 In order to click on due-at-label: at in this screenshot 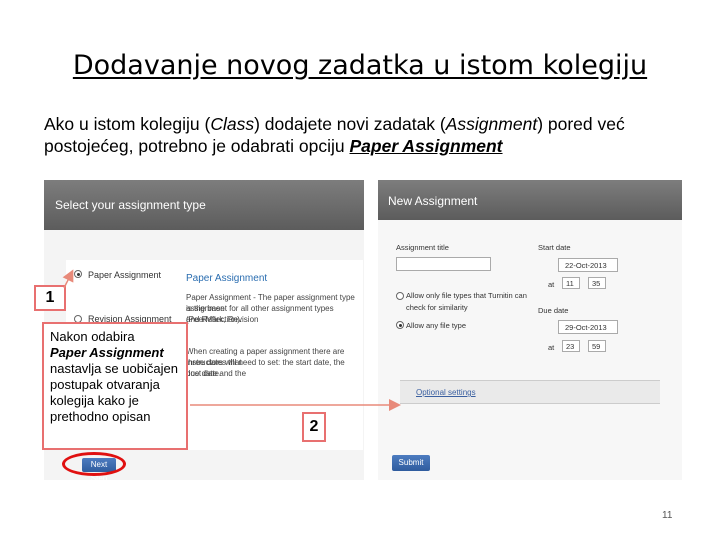, I will do `click(551, 347)`.